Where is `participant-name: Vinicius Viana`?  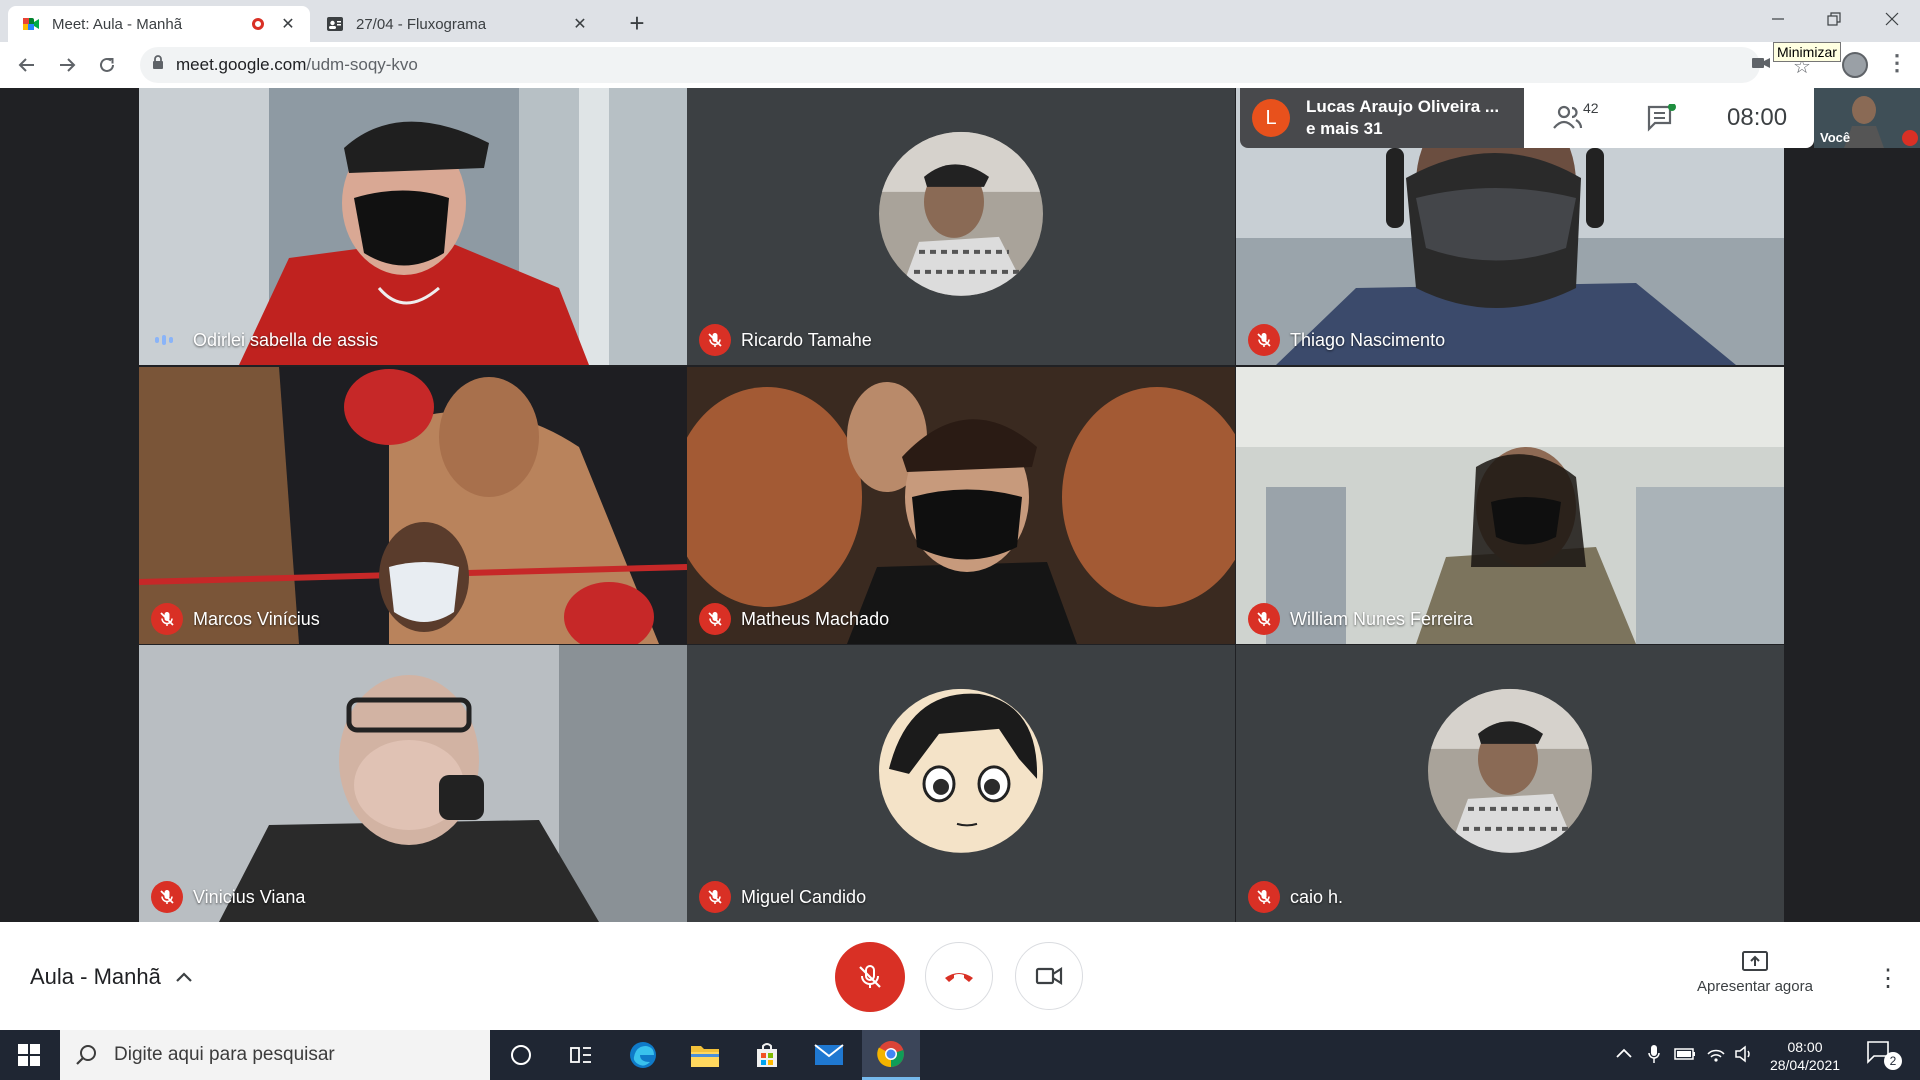 participant-name: Vinicius Viana is located at coordinates (249, 897).